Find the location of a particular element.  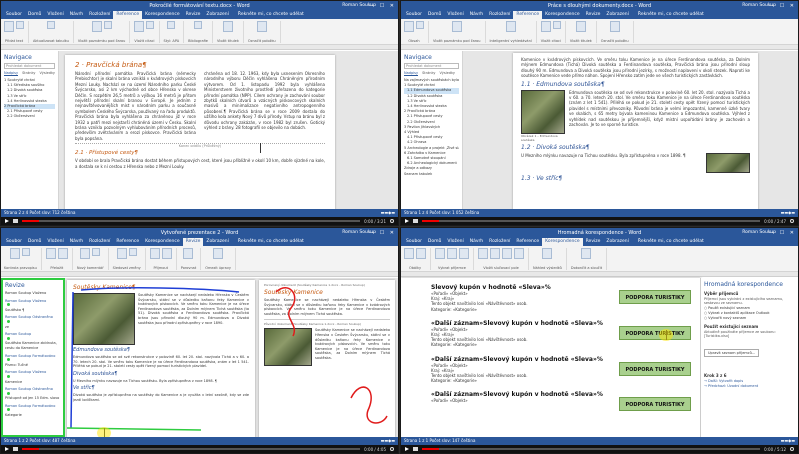

lock-icon is located at coordinates (218, 253).